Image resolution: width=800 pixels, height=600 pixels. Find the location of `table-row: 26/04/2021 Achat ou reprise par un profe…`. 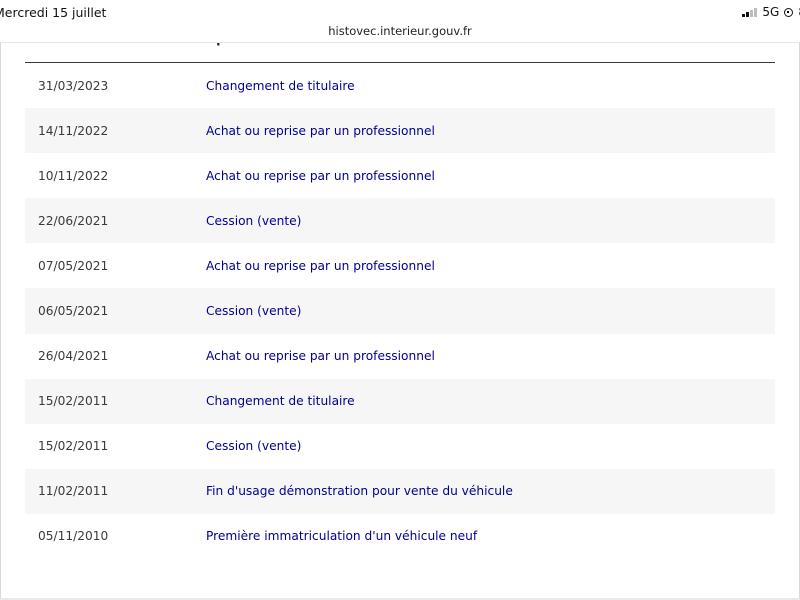

table-row: 26/04/2021 Achat ou reprise par un profe… is located at coordinates (400, 356).